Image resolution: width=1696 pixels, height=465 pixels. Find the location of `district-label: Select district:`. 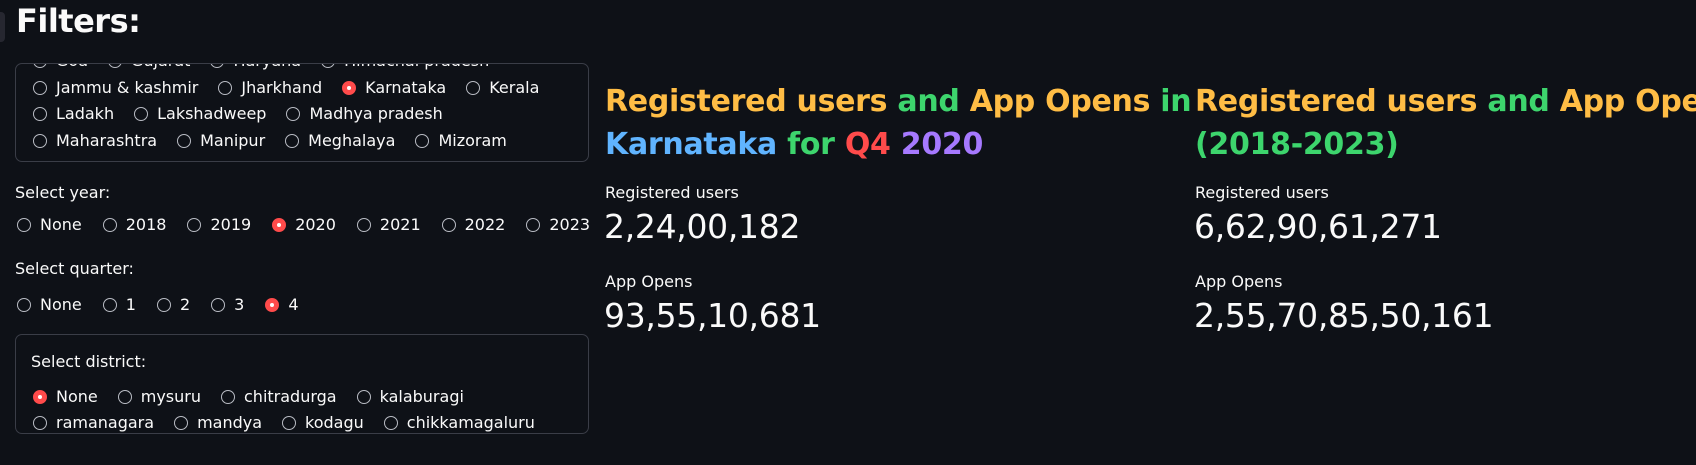

district-label: Select district: is located at coordinates (89, 361).